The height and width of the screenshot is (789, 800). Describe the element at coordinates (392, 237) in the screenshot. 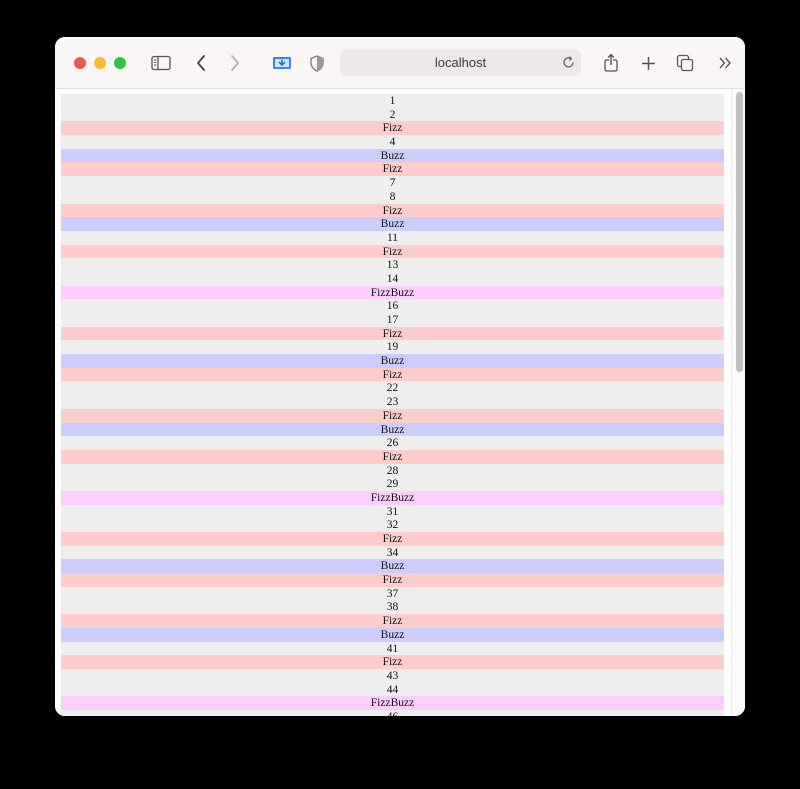

I see `list-item: 11` at that location.